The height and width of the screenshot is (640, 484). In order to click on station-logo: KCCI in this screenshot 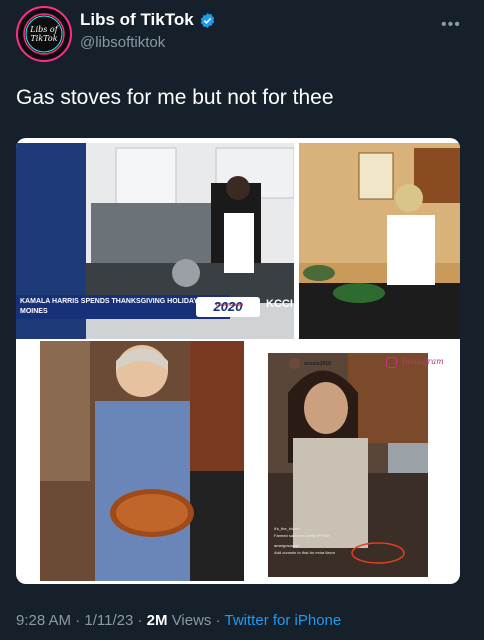, I will do `click(279, 304)`.